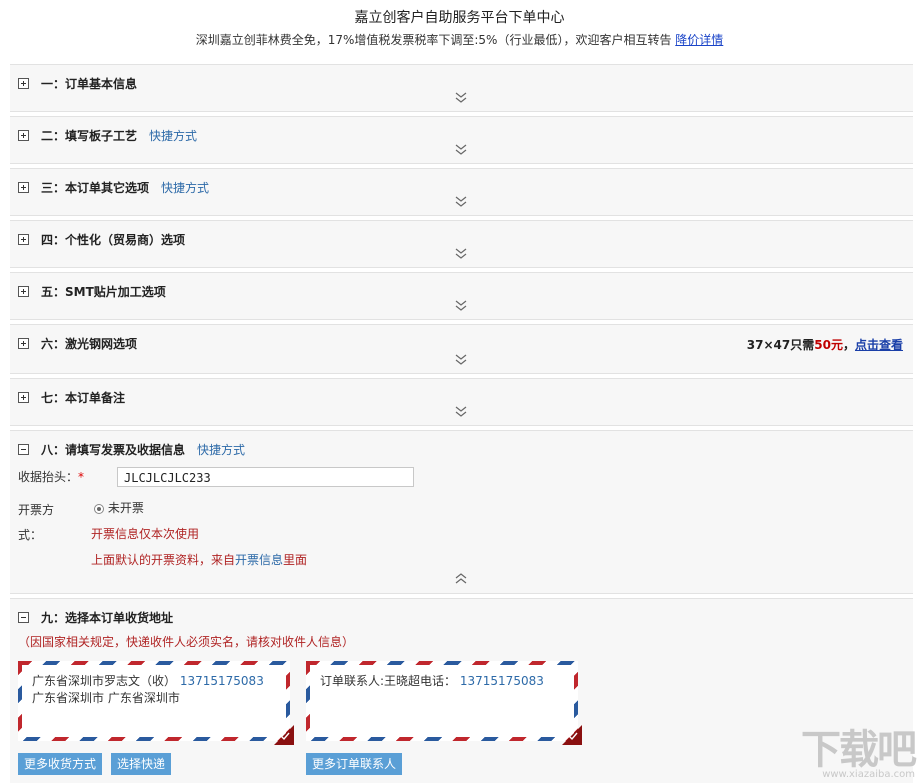  I want to click on recipient-name: 广东省深圳市罗志文（收）, so click(104, 681).